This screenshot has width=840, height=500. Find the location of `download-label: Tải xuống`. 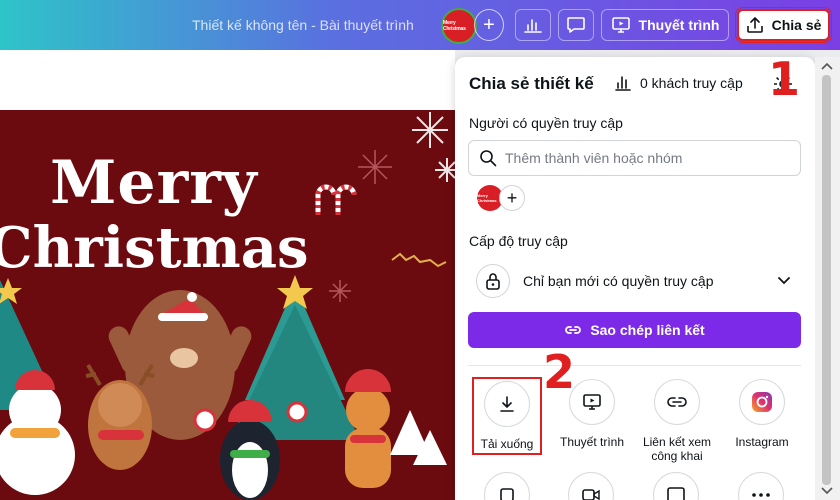

download-label: Tải xuống is located at coordinates (507, 444).